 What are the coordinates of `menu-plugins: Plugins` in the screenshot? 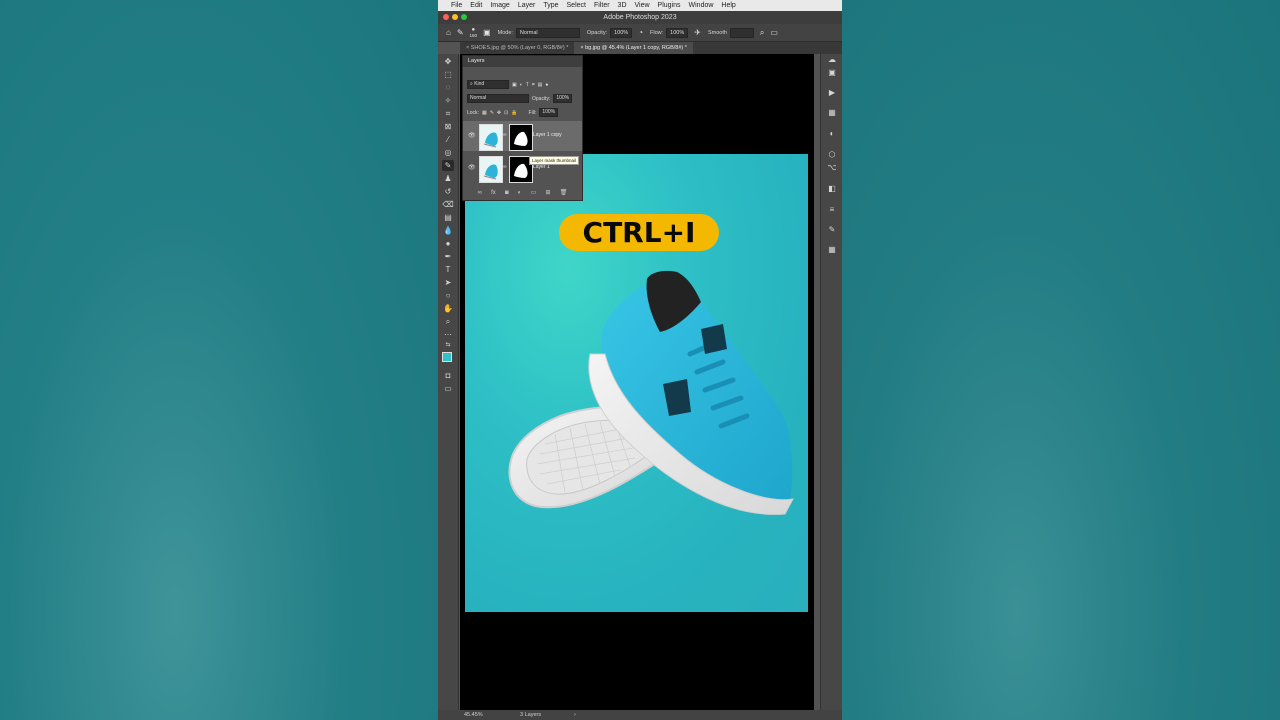 It's located at (669, 5).